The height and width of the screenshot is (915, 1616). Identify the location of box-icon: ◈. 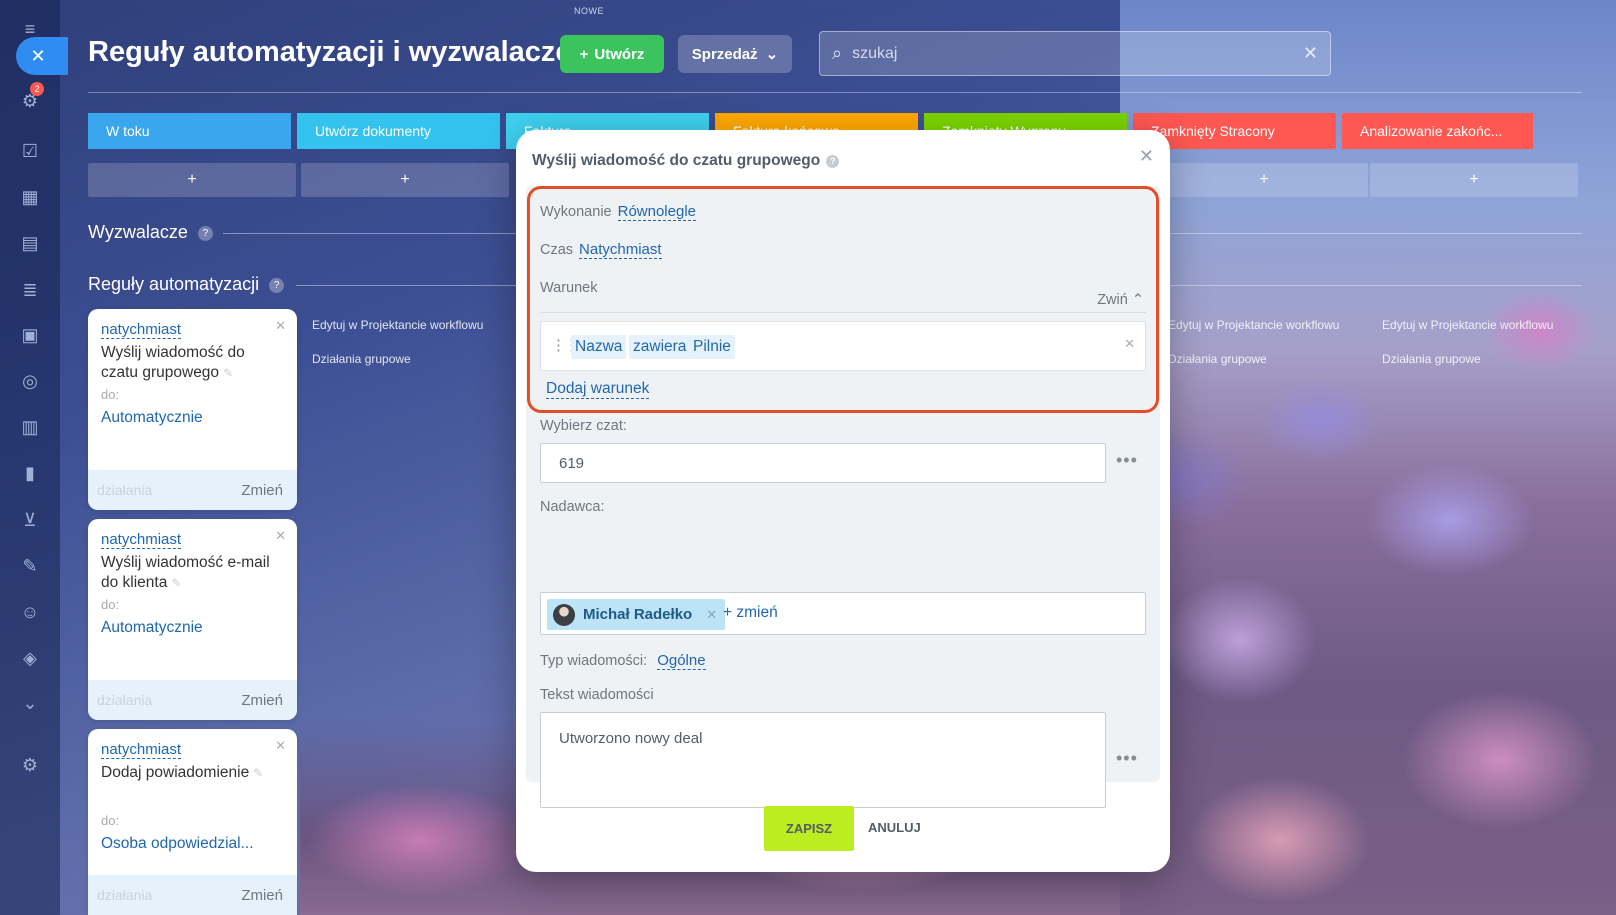
(30, 658).